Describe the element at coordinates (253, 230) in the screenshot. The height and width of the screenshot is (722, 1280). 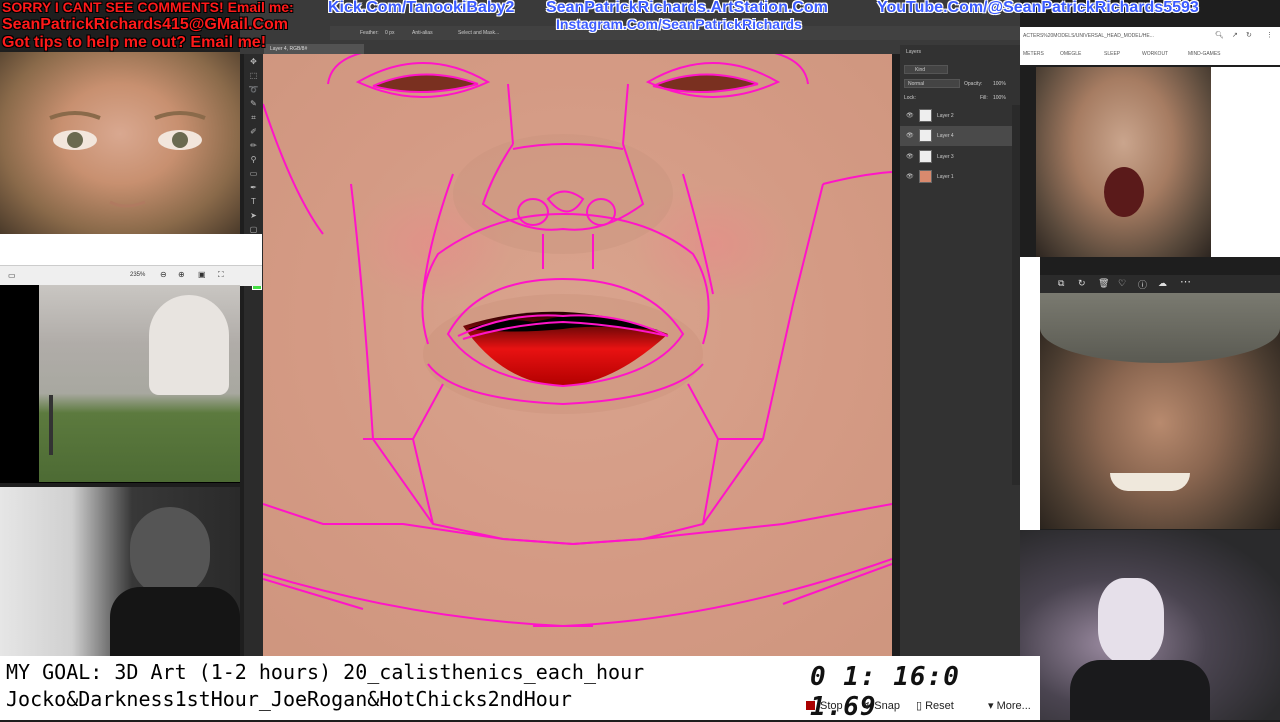
I see `shape-tool-icon: ▢` at that location.